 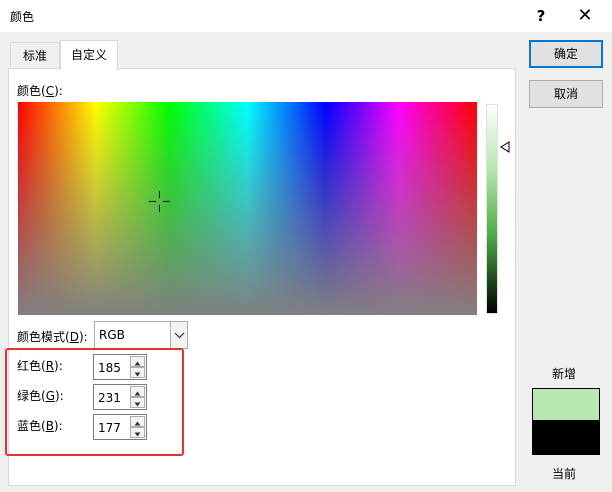 I want to click on current-color-swatch, so click(x=566, y=437).